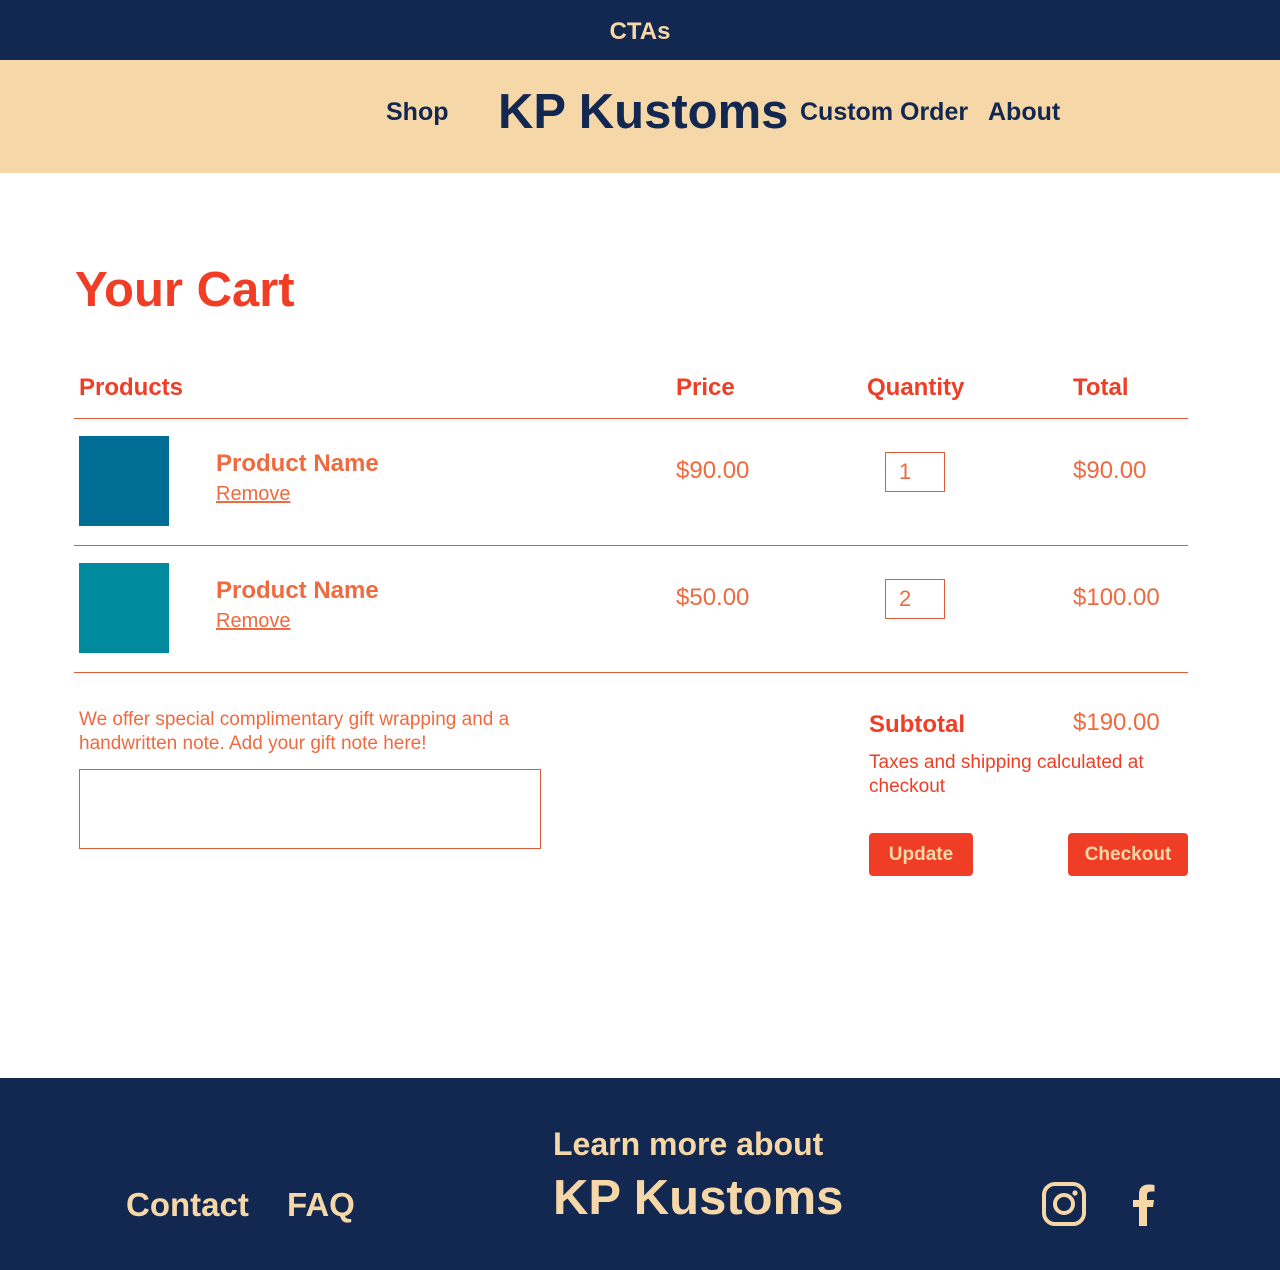 The height and width of the screenshot is (1270, 1280). What do you see at coordinates (1024, 112) in the screenshot?
I see `nav-about: About` at bounding box center [1024, 112].